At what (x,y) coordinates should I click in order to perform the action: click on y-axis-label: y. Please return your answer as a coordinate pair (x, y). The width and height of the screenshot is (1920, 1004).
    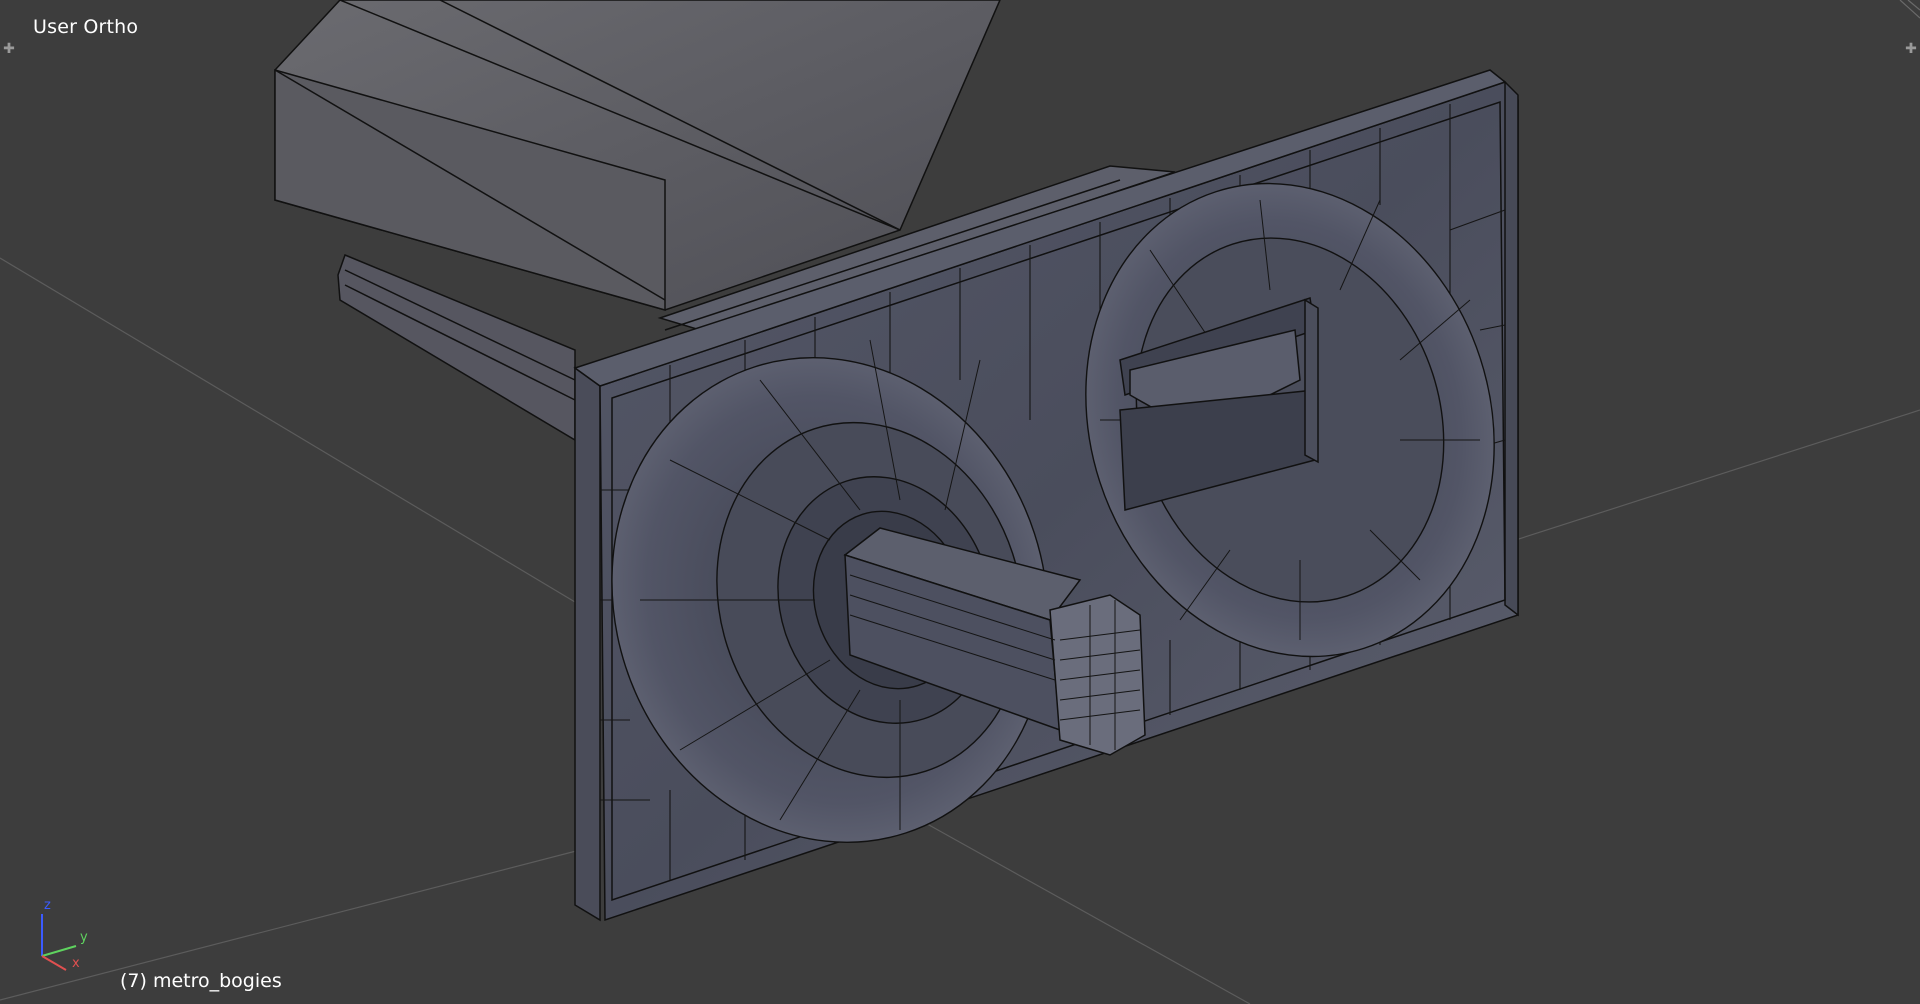
    Looking at the image, I should click on (84, 937).